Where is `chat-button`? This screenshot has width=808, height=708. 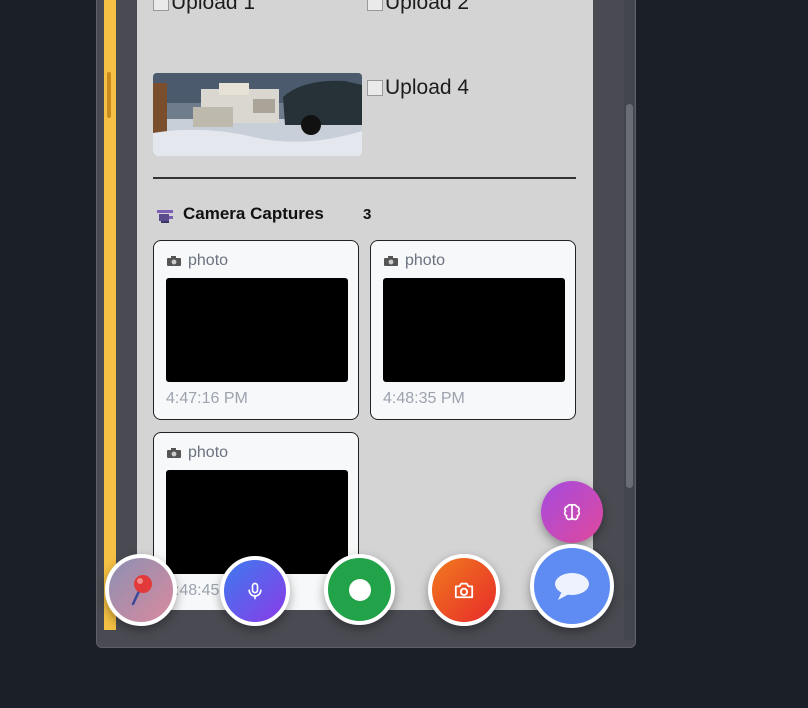 chat-button is located at coordinates (572, 586).